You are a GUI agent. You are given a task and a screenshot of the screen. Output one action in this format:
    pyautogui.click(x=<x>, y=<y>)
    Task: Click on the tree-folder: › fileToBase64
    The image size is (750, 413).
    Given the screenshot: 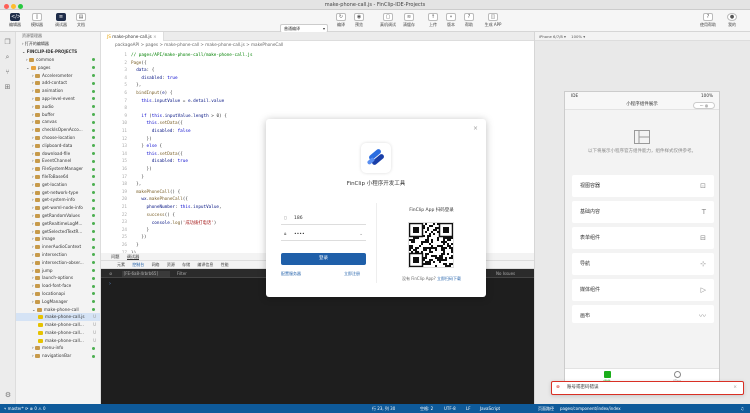 What is the action you would take?
    pyautogui.click(x=58, y=177)
    